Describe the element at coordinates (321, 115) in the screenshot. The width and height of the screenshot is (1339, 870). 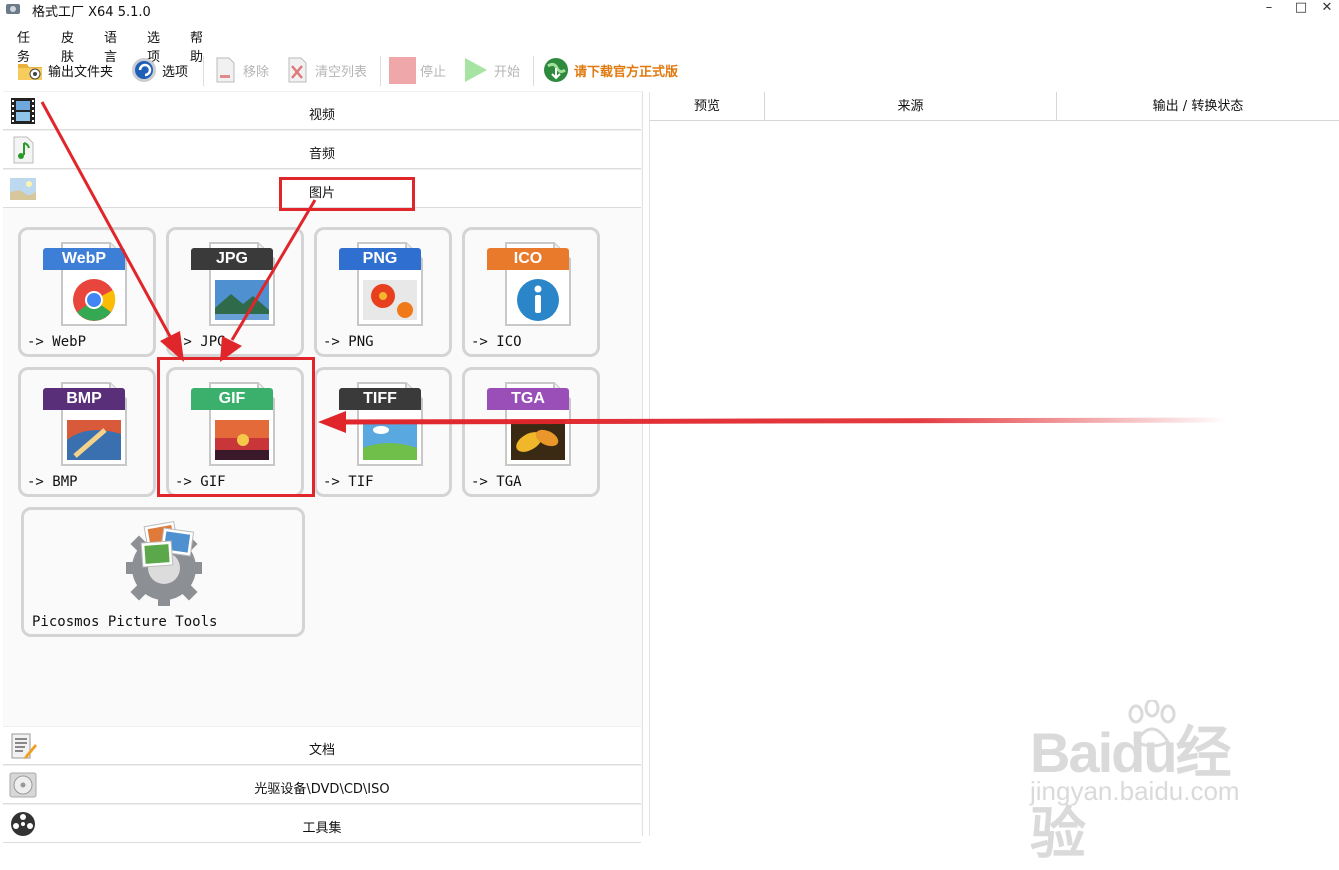
I see `category-video-label: 视频` at that location.